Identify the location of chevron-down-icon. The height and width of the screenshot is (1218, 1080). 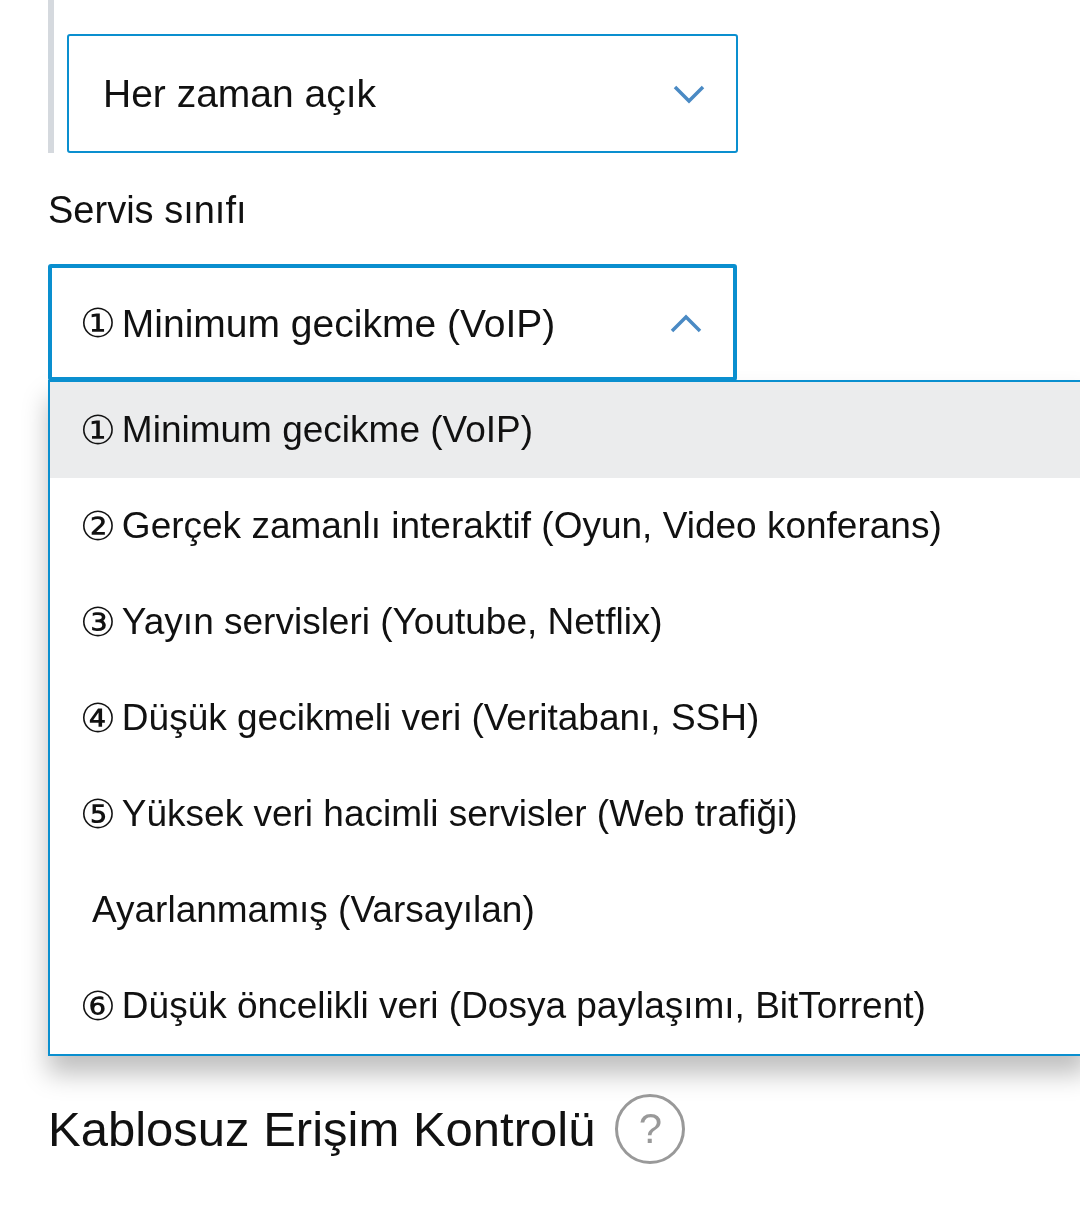
(689, 93).